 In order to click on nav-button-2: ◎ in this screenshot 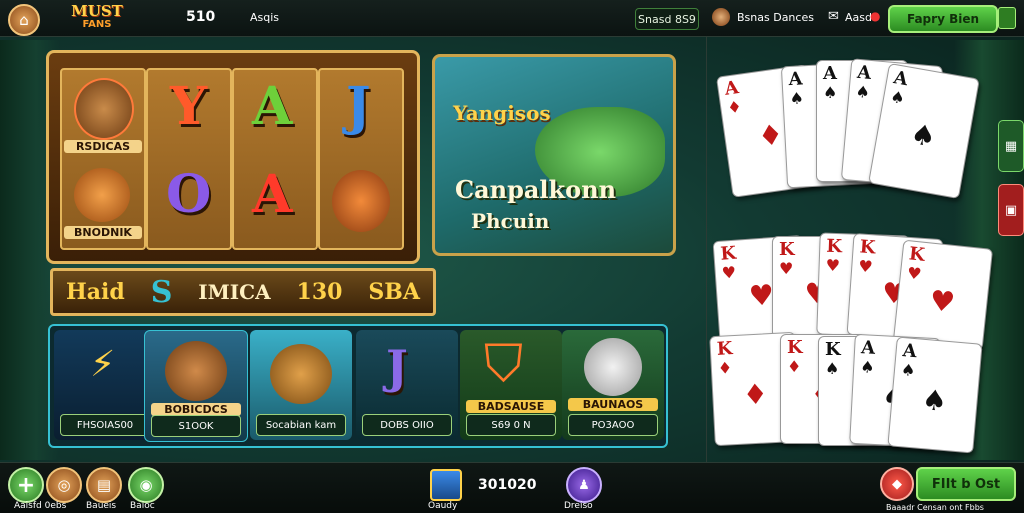, I will do `click(64, 485)`.